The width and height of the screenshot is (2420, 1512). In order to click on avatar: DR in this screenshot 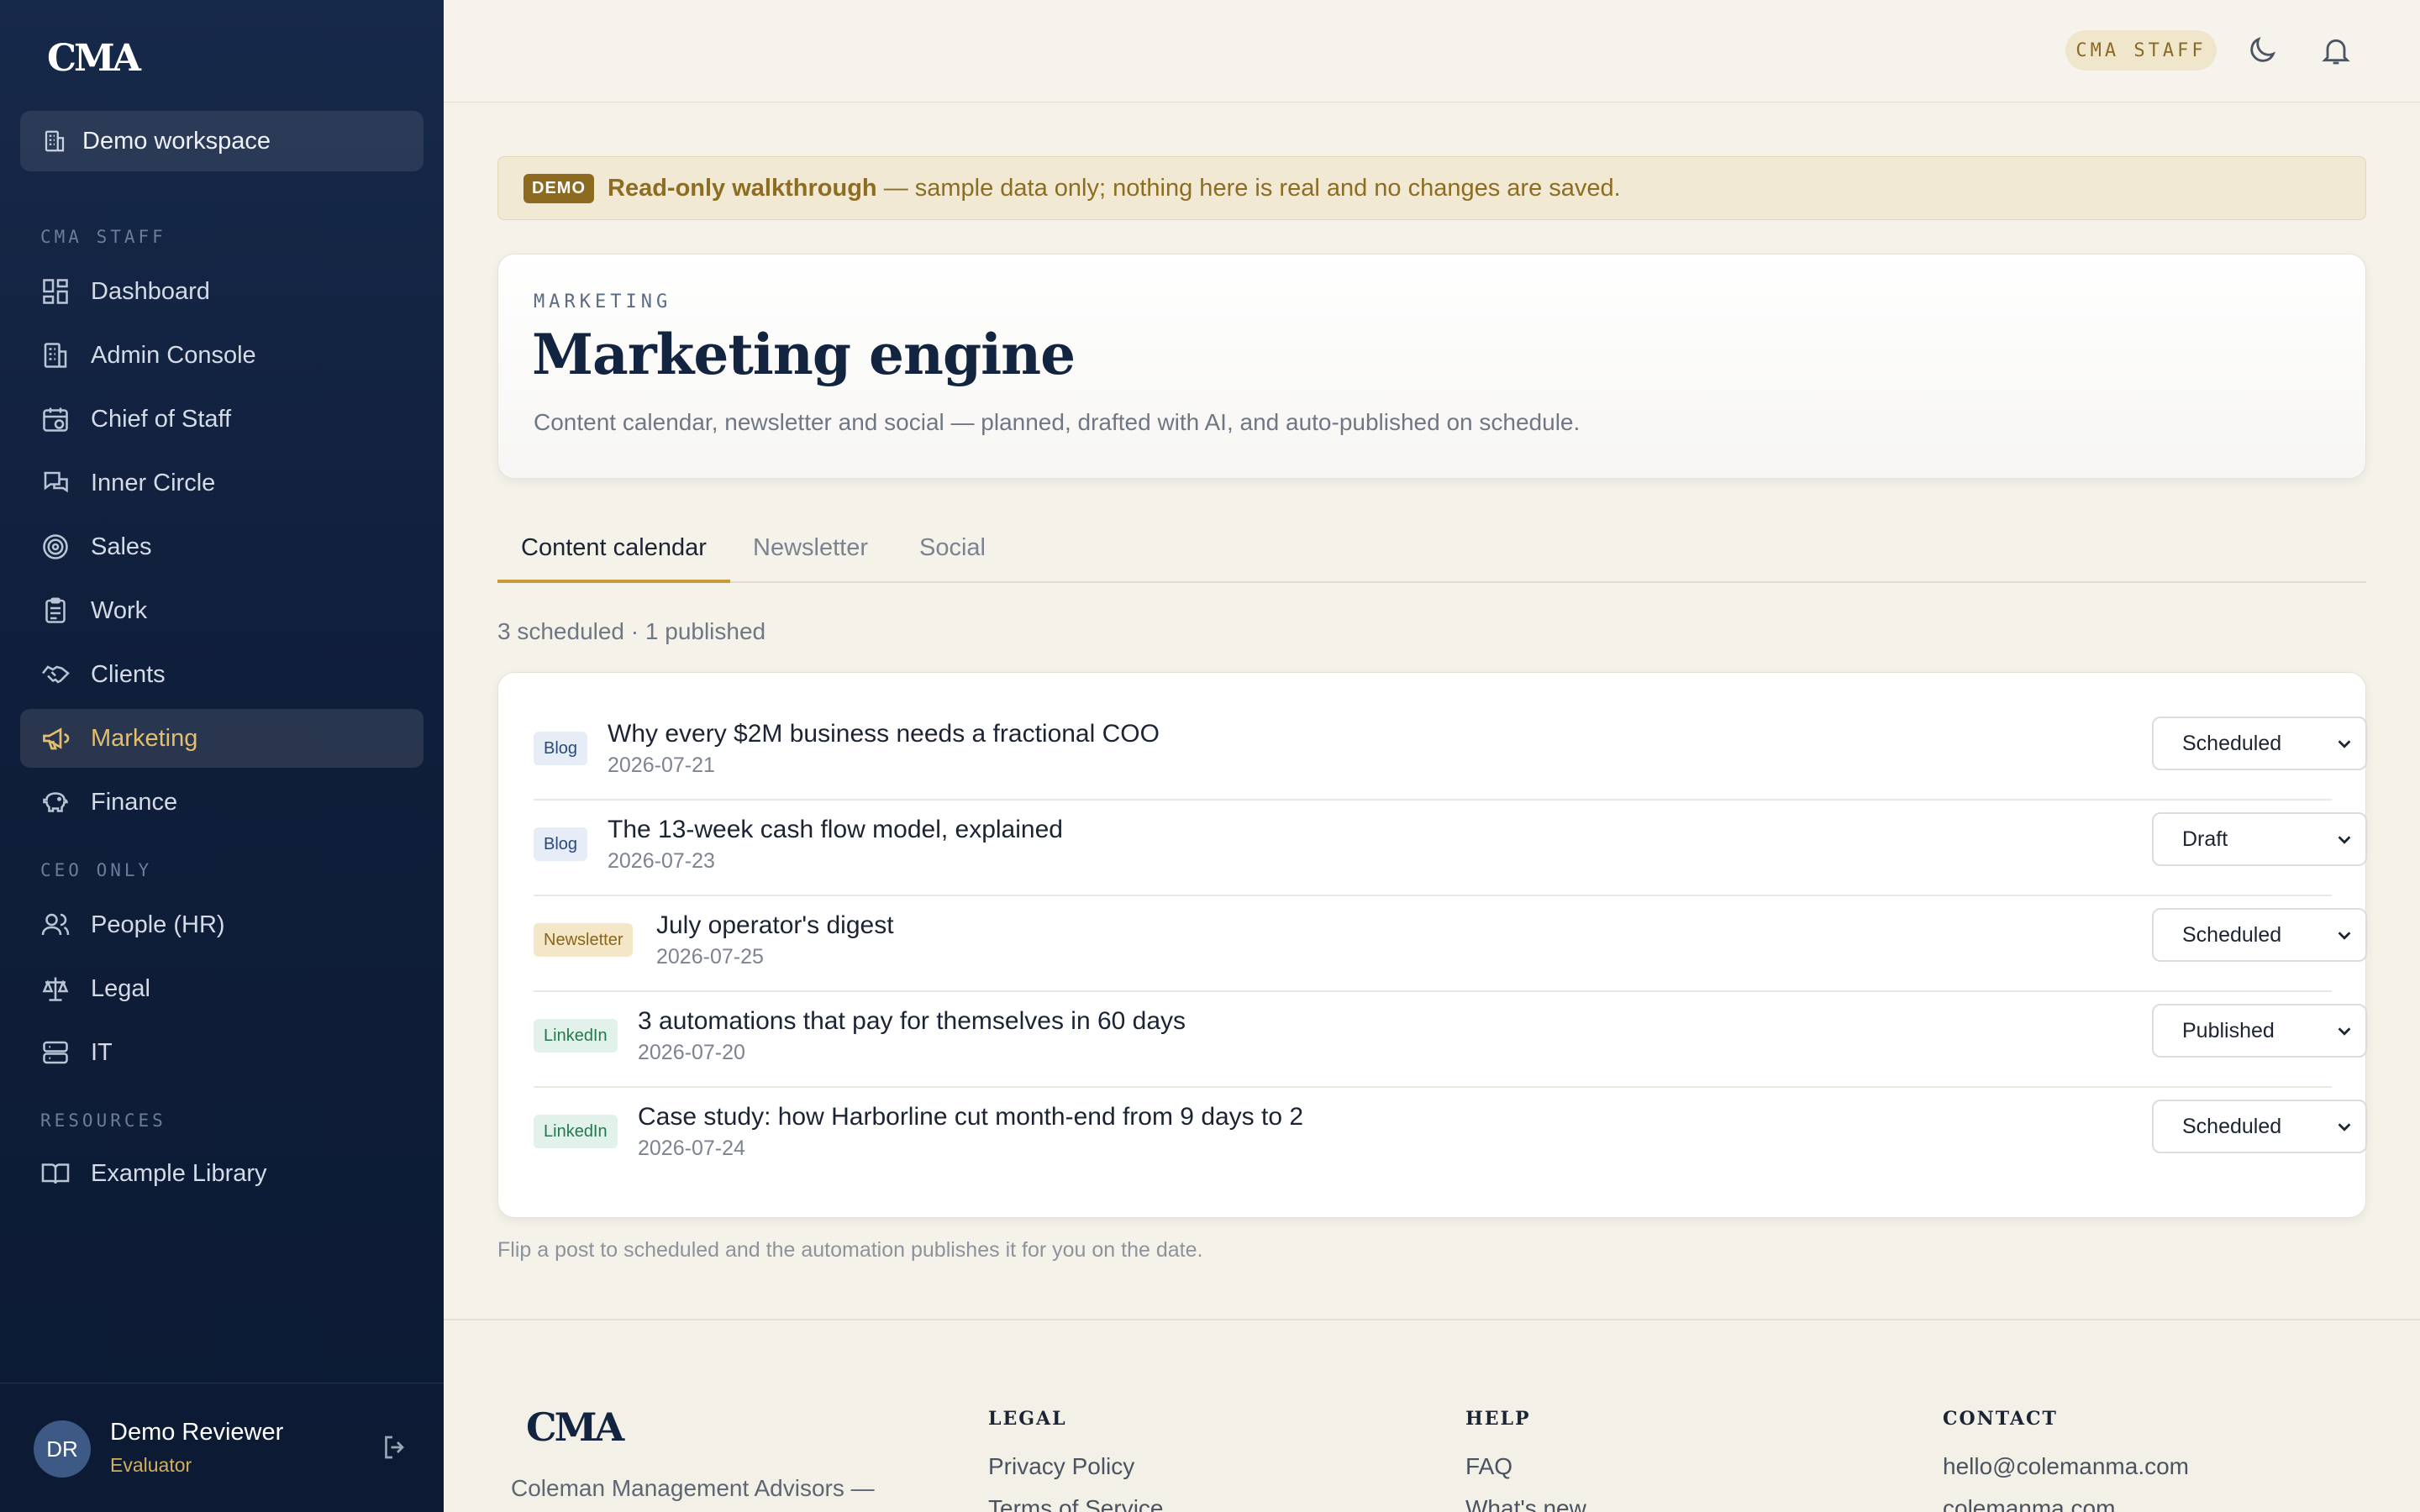, I will do `click(62, 1449)`.